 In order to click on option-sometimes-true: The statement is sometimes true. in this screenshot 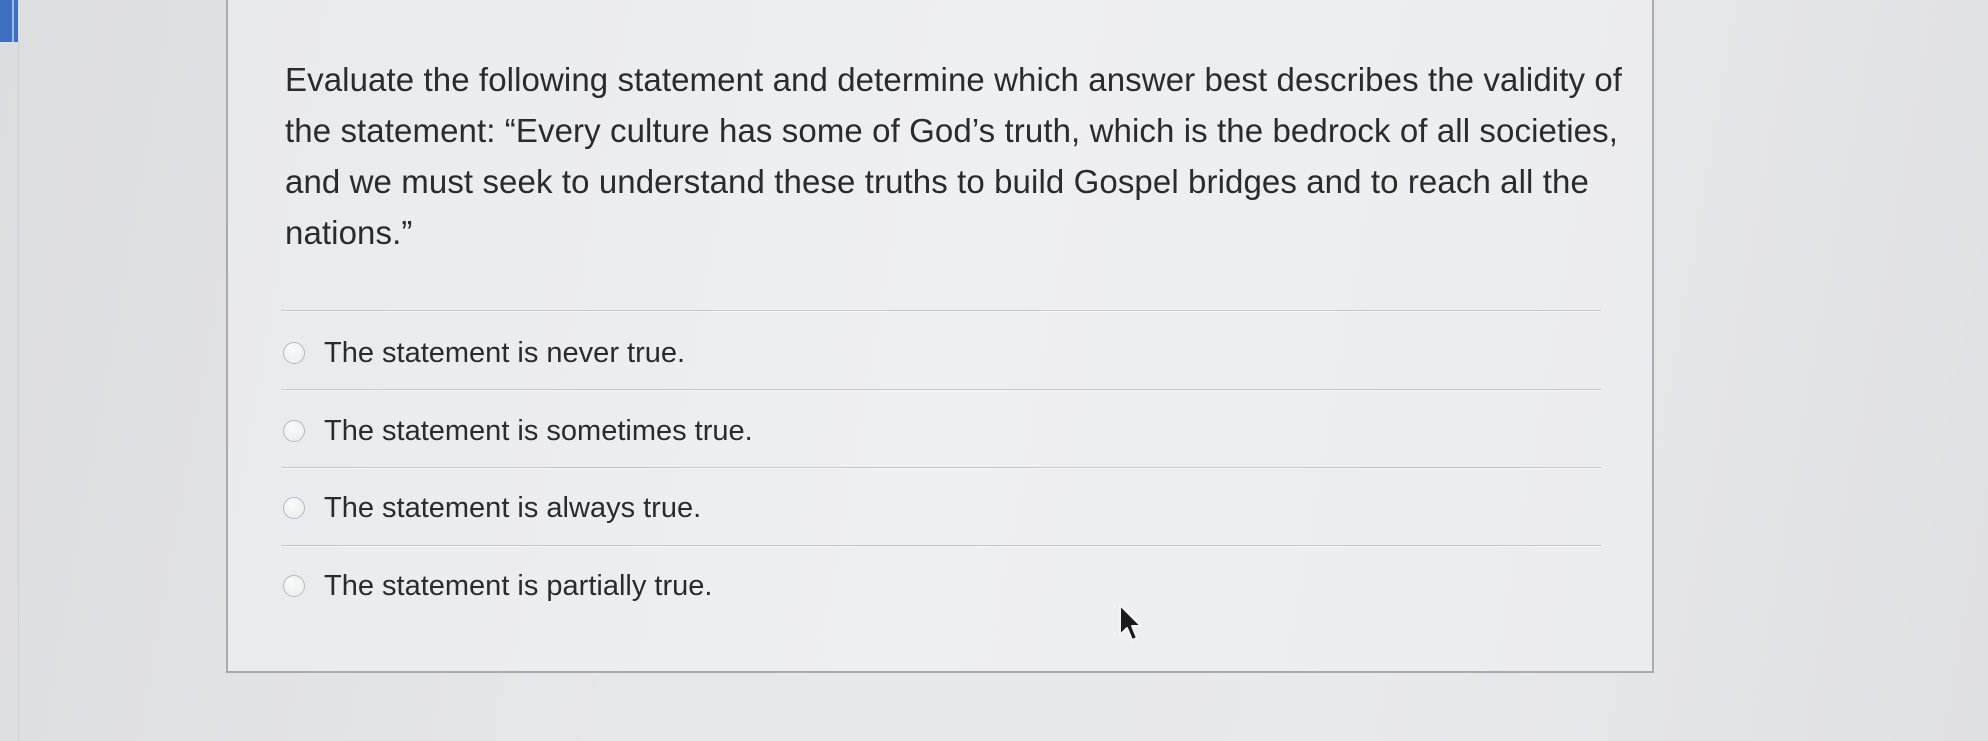, I will do `click(518, 431)`.